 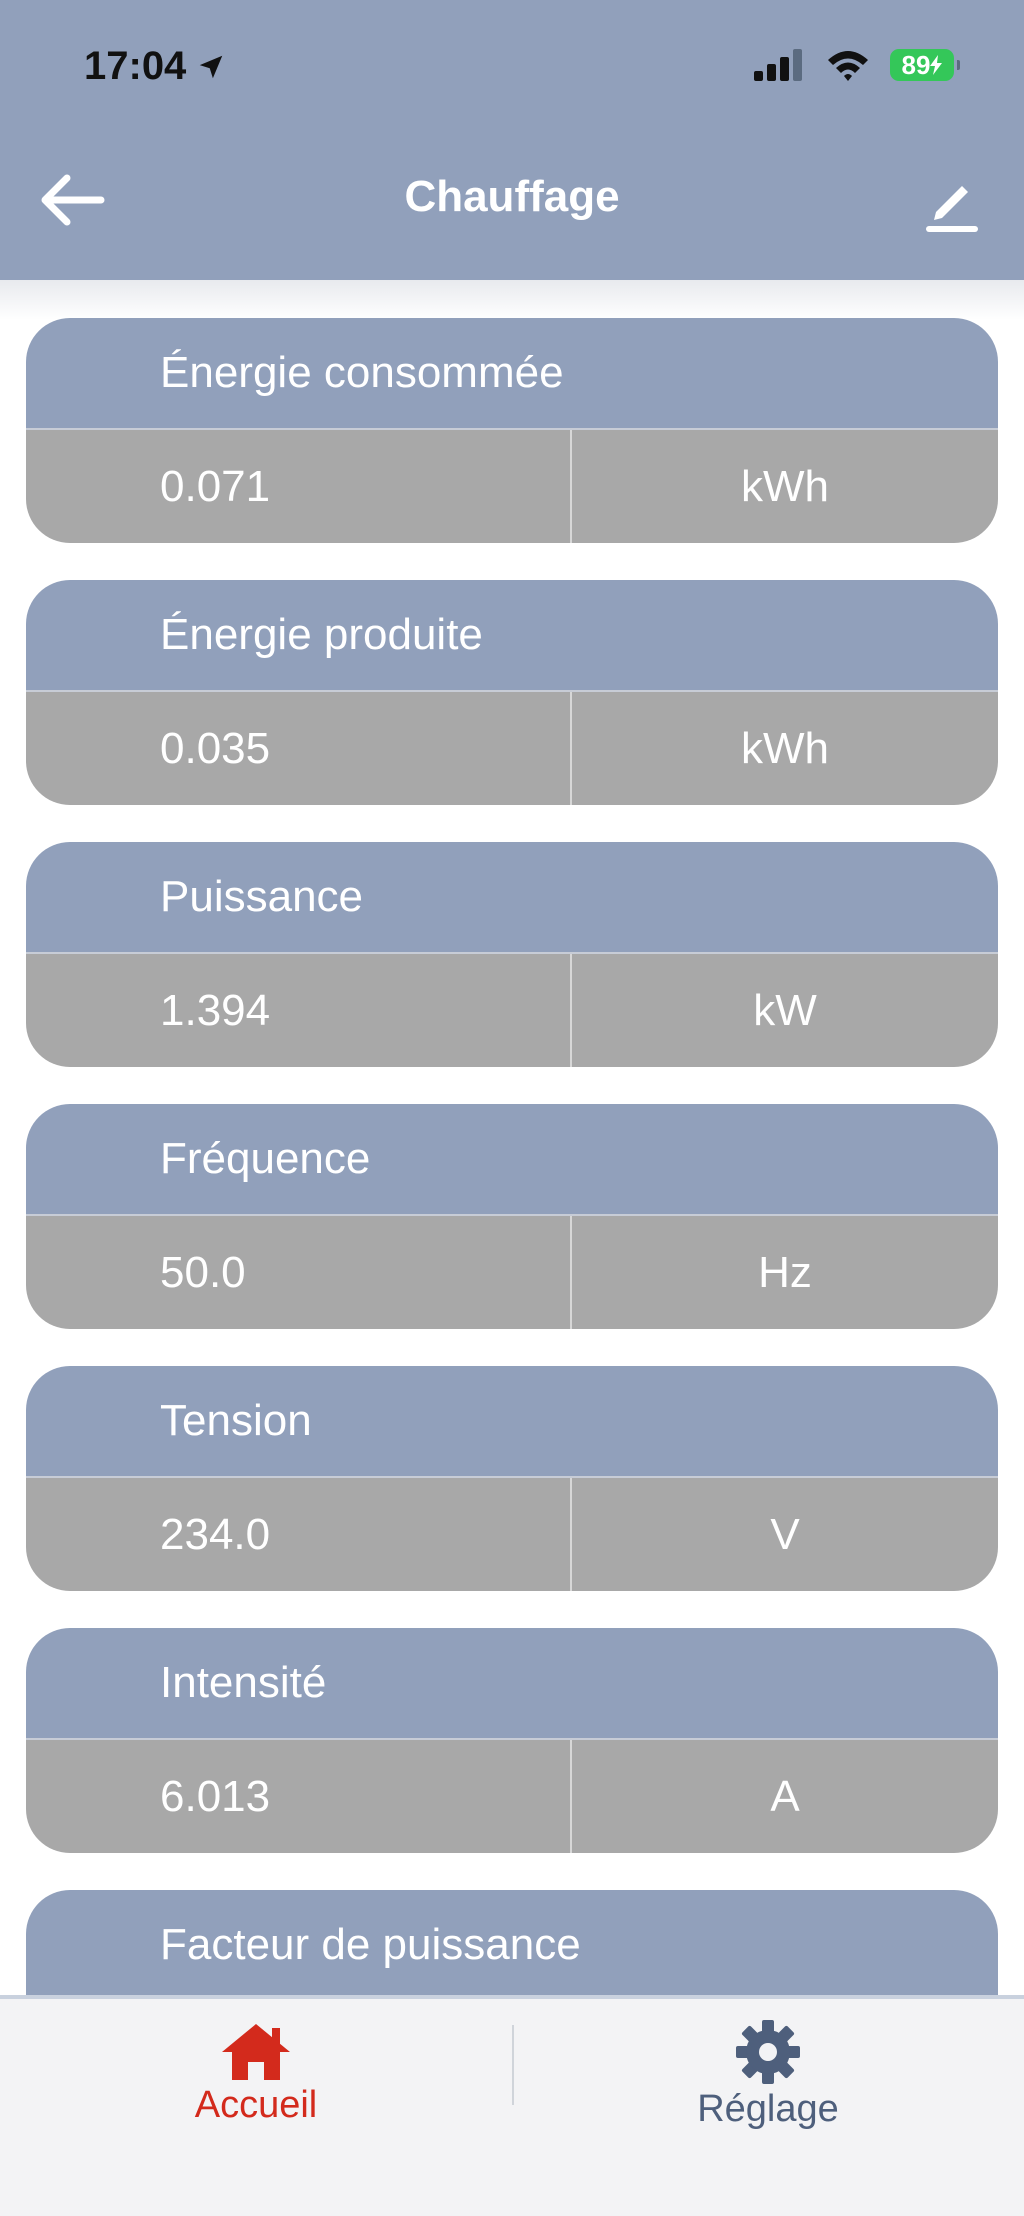 What do you see at coordinates (778, 65) in the screenshot?
I see `cellular-signal-icon` at bounding box center [778, 65].